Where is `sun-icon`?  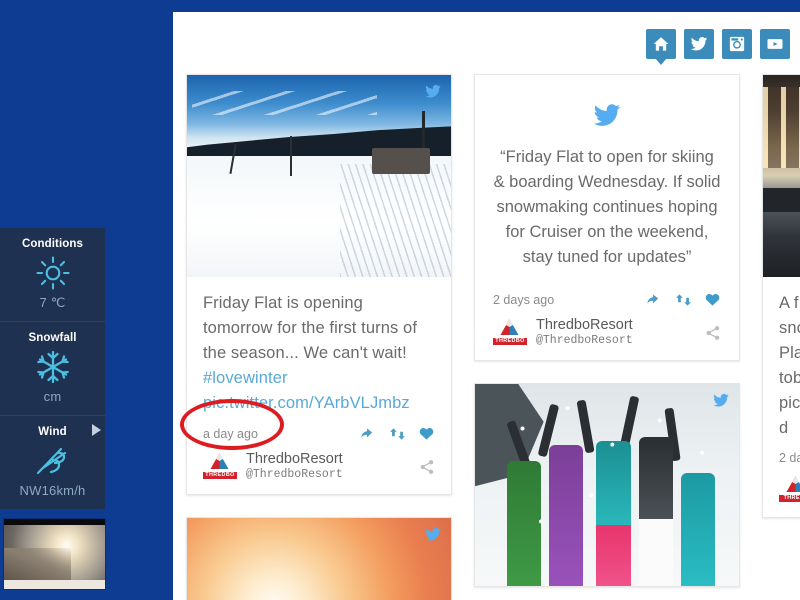
sun-icon is located at coordinates (52, 273).